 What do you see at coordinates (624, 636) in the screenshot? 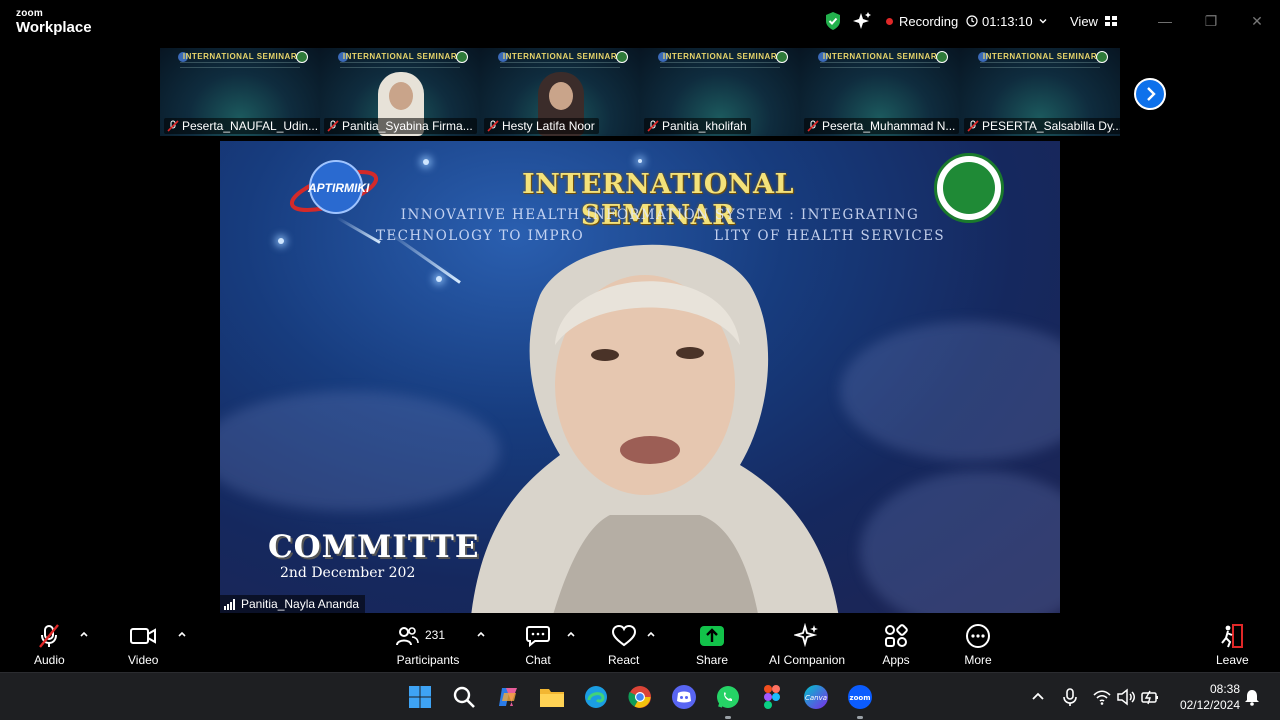
I see `heart-icon` at bounding box center [624, 636].